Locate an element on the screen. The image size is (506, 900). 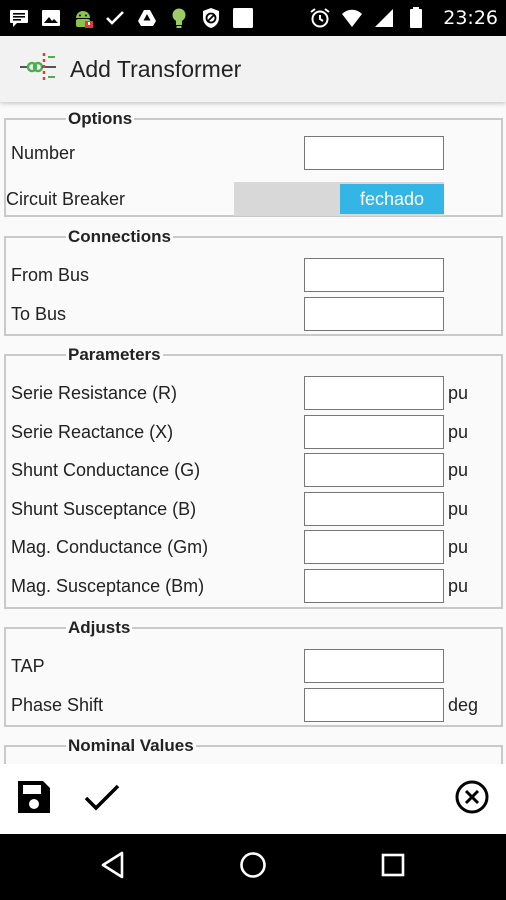
connections-section: Connections From Bus To Bus is located at coordinates (253, 282).